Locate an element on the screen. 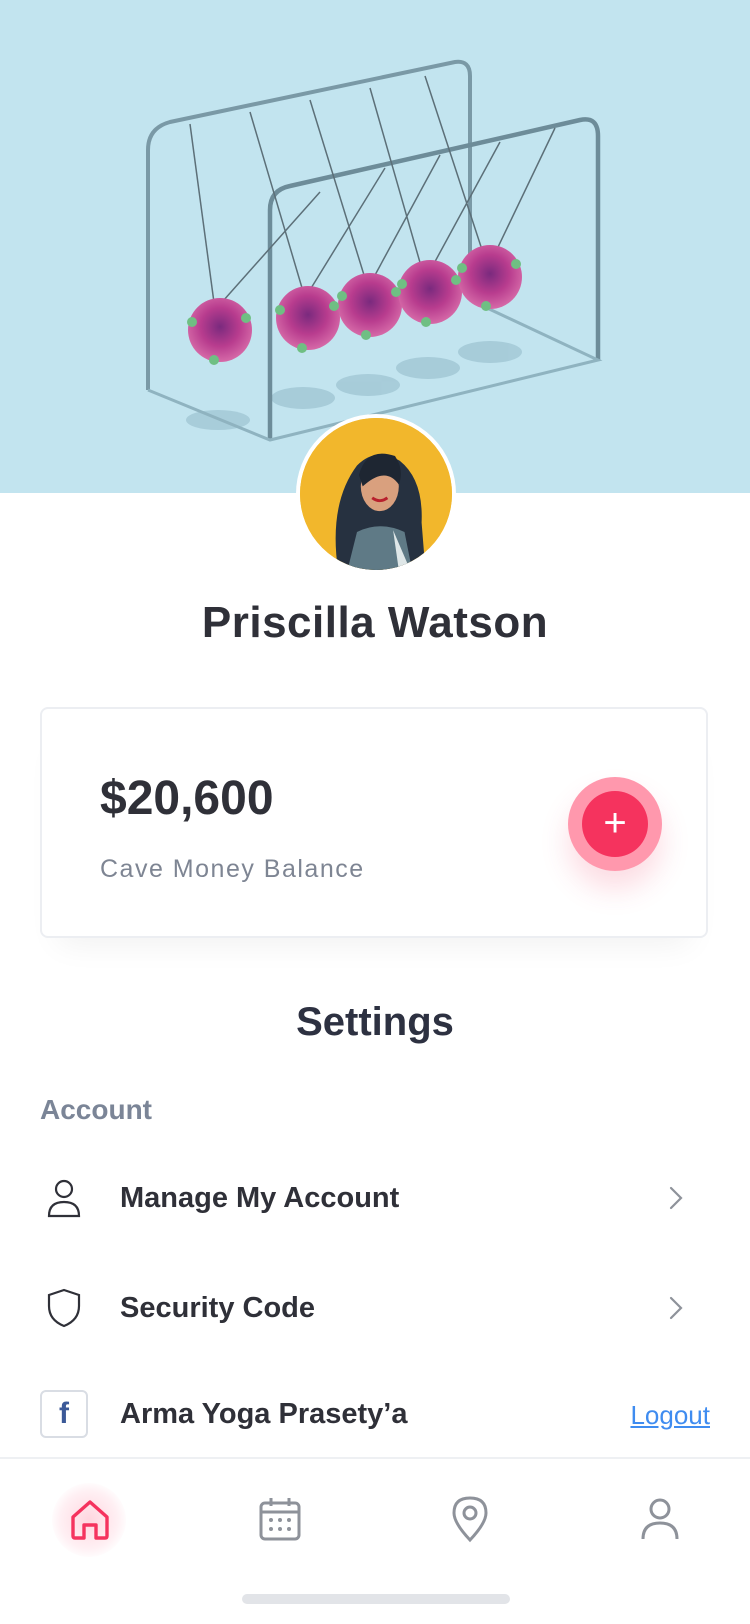 Image resolution: width=750 pixels, height=1624 pixels. nav-calendar is located at coordinates (280, 1519).